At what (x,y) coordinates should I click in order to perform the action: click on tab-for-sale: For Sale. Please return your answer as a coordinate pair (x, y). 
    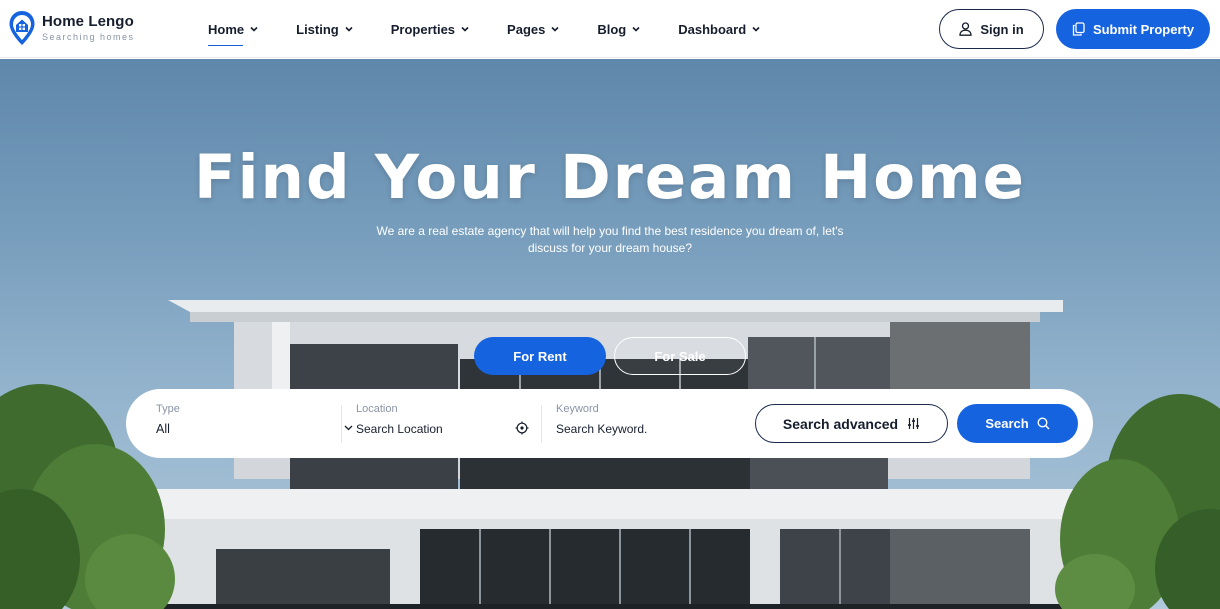
    Looking at the image, I should click on (680, 356).